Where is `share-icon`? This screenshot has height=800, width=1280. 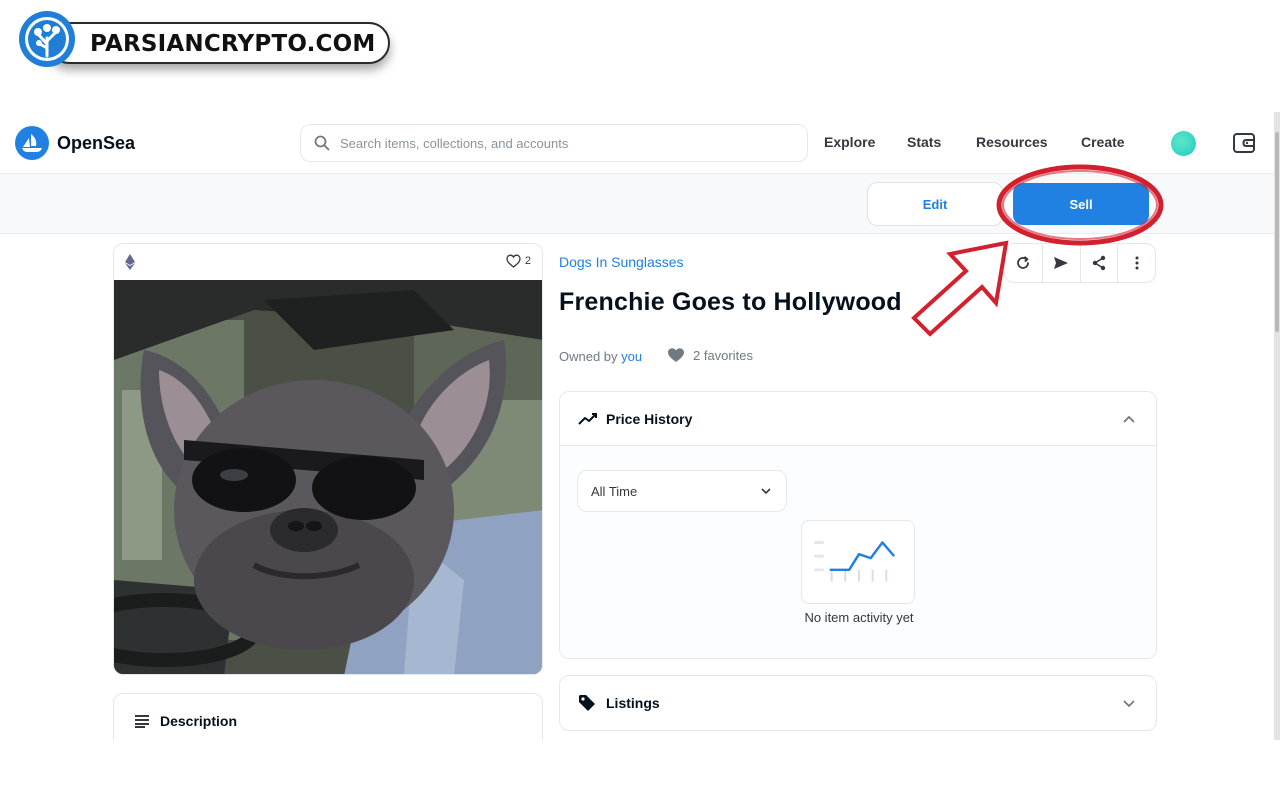 share-icon is located at coordinates (1099, 263).